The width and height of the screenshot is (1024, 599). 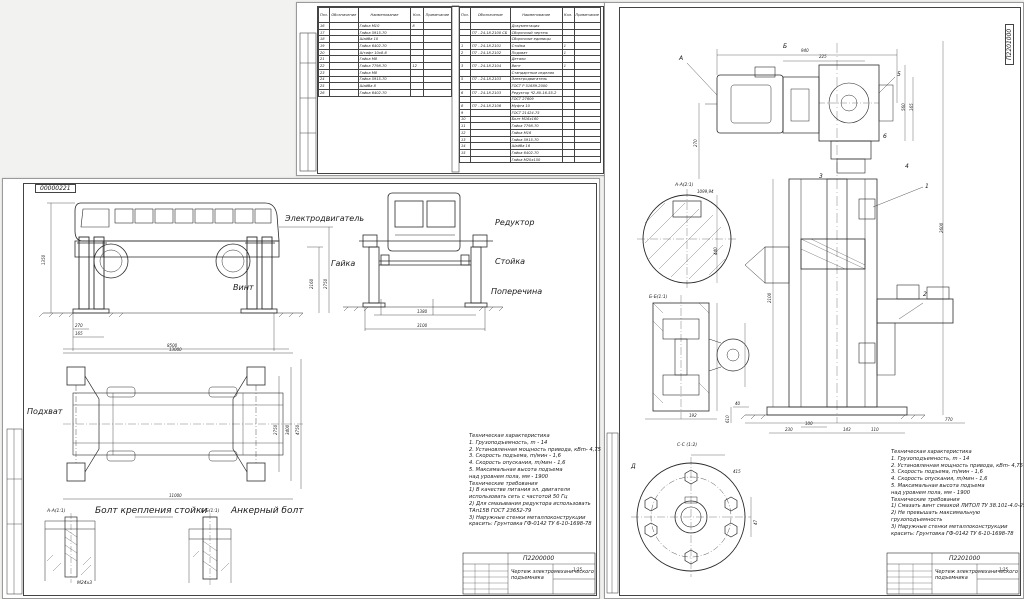 What do you see at coordinates (805, 50) in the screenshot?
I see `dim-940: 940` at bounding box center [805, 50].